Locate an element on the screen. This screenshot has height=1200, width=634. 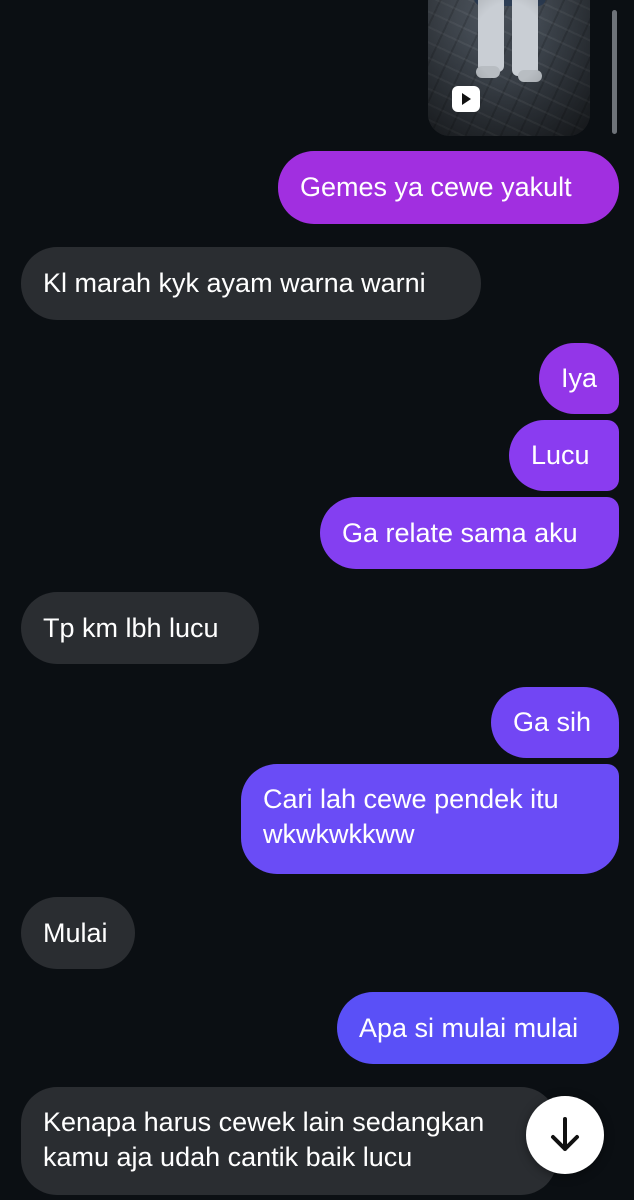
message-text: Lucu is located at coordinates (560, 455).